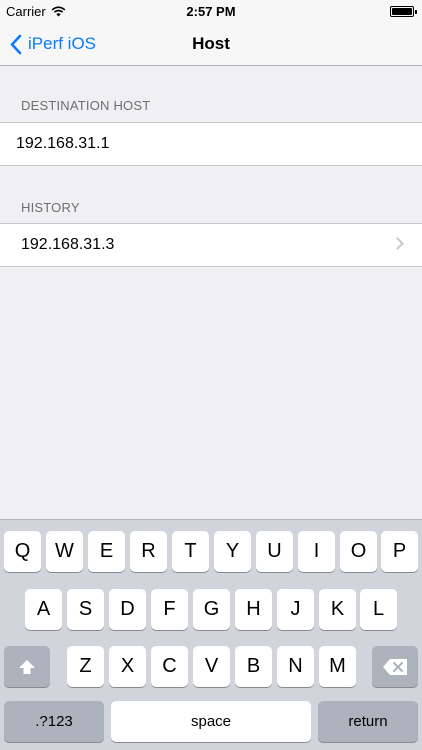  What do you see at coordinates (211, 245) in the screenshot?
I see `history-row: 192.168.31.3` at bounding box center [211, 245].